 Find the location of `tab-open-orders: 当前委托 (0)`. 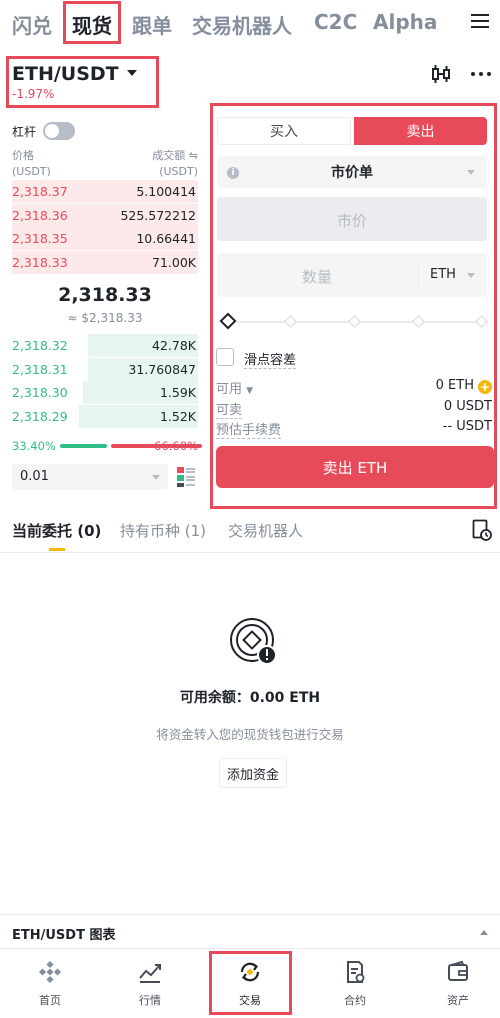

tab-open-orders: 当前委托 (0) is located at coordinates (56, 530).